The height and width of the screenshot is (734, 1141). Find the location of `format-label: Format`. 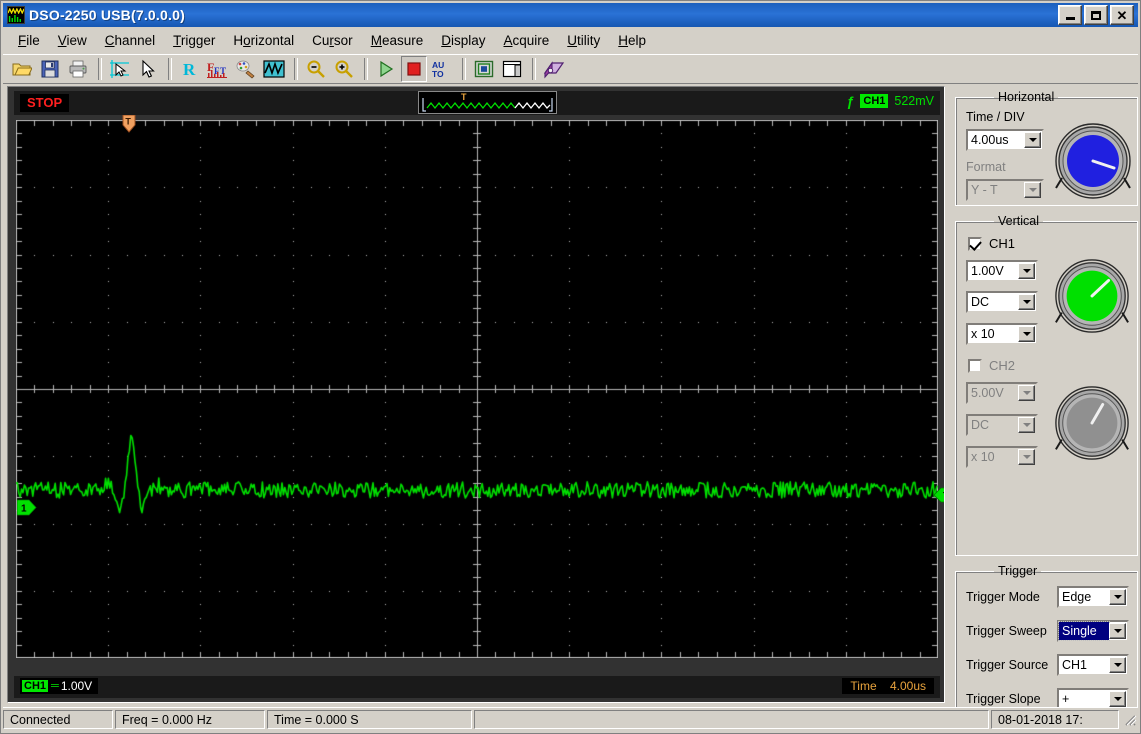

format-label: Format is located at coordinates (986, 167).